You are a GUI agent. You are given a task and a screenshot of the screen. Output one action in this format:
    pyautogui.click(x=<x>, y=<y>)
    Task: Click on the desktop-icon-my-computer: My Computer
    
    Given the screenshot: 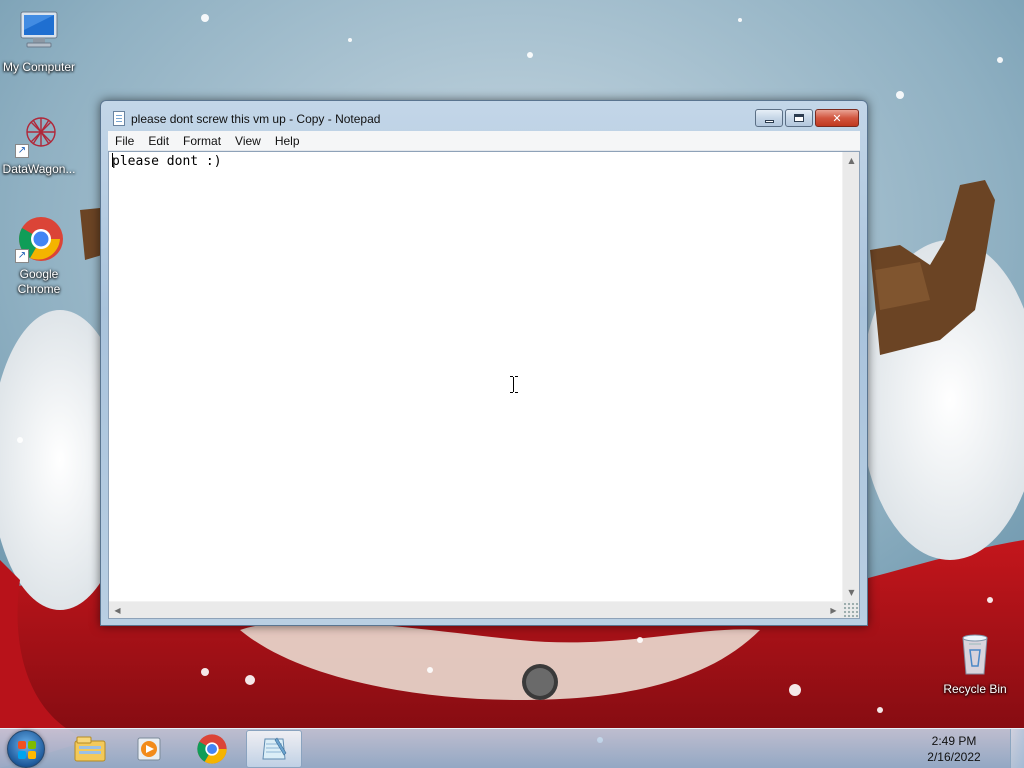 What is the action you would take?
    pyautogui.click(x=39, y=41)
    